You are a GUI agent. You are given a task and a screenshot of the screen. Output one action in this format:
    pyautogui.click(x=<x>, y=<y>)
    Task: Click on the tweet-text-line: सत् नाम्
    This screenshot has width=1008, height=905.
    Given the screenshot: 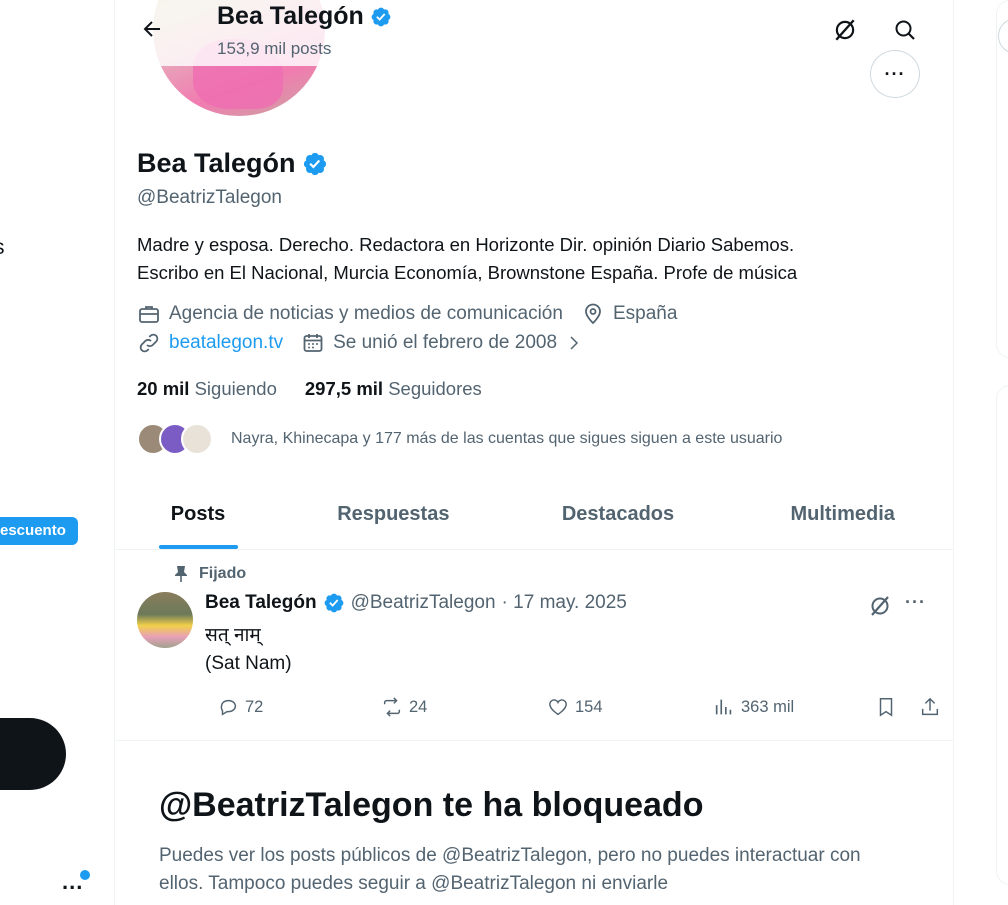 What is the action you would take?
    pyautogui.click(x=233, y=635)
    